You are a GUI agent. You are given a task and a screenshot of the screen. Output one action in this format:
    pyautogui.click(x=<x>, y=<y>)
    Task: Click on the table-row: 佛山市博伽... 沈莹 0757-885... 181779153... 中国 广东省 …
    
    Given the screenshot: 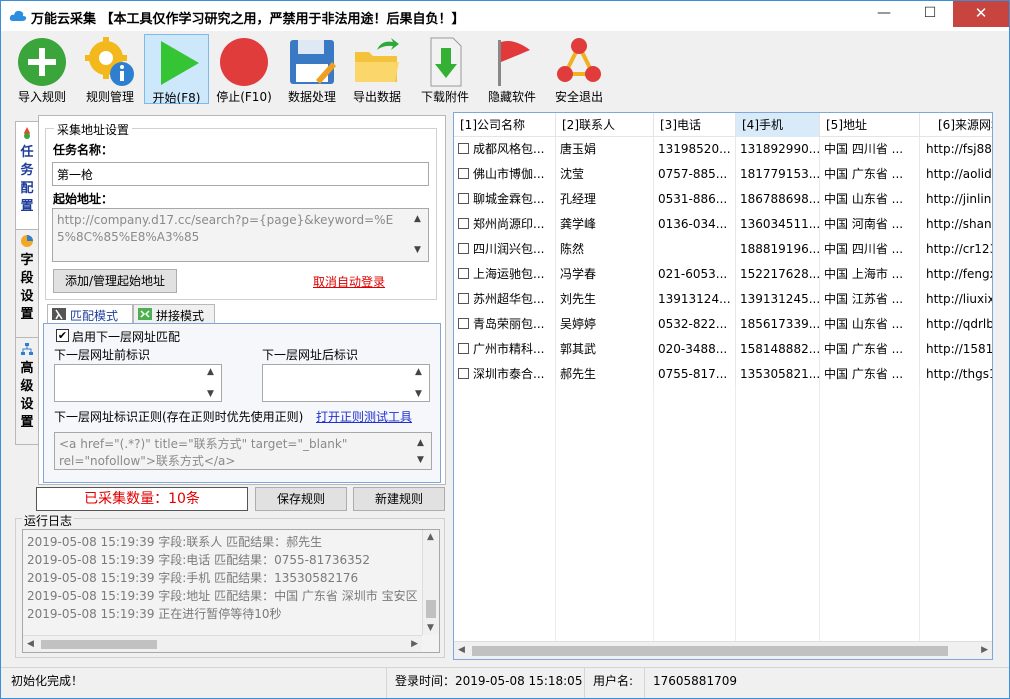 What is the action you would take?
    pyautogui.click(x=723, y=174)
    